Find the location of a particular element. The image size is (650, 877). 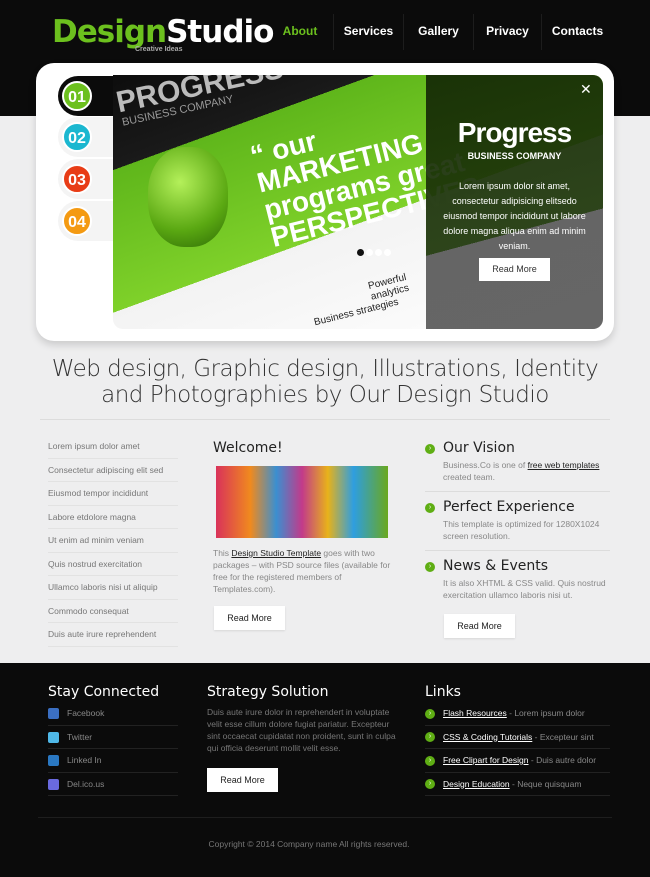

template-link: Design Studio Template is located at coordinates (276, 553).